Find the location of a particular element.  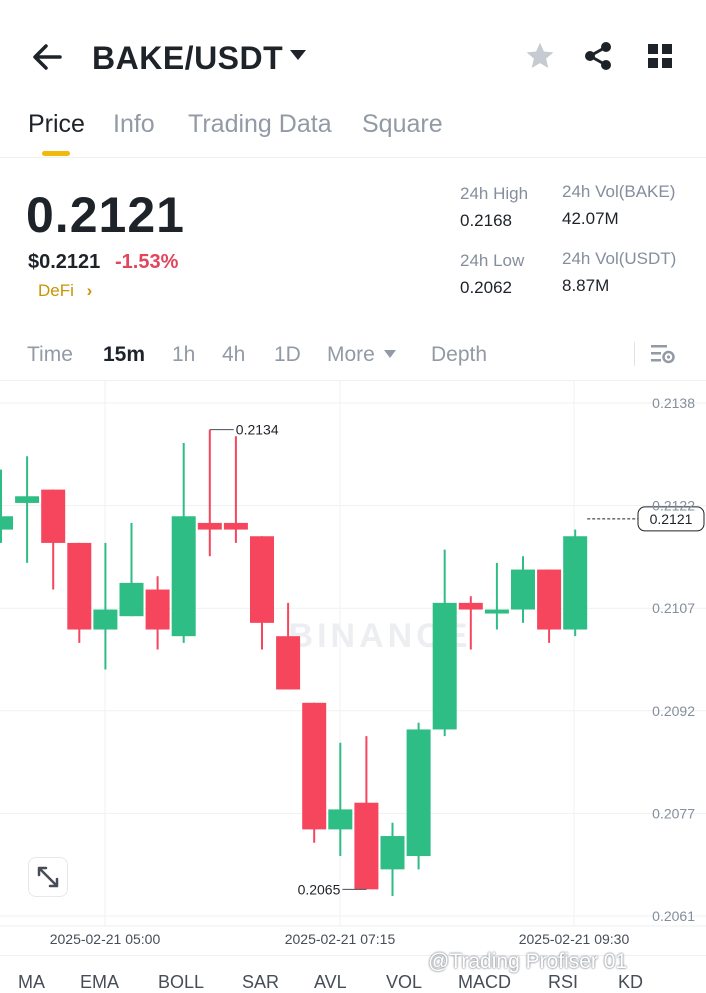

overlay-watermark-text: @Trading Profiser 01 is located at coordinates (528, 961).